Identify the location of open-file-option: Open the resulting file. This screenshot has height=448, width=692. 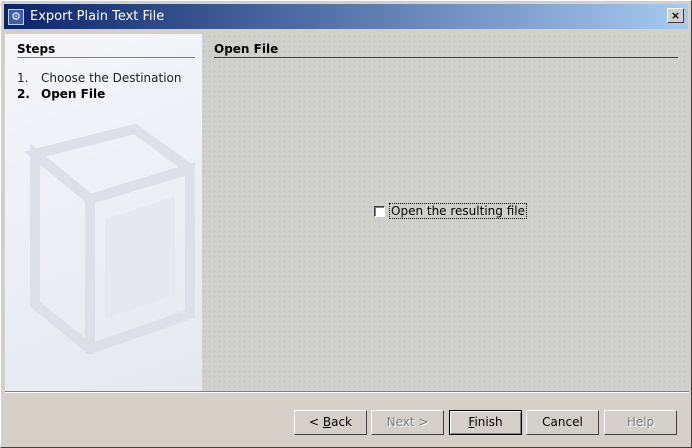
(450, 211).